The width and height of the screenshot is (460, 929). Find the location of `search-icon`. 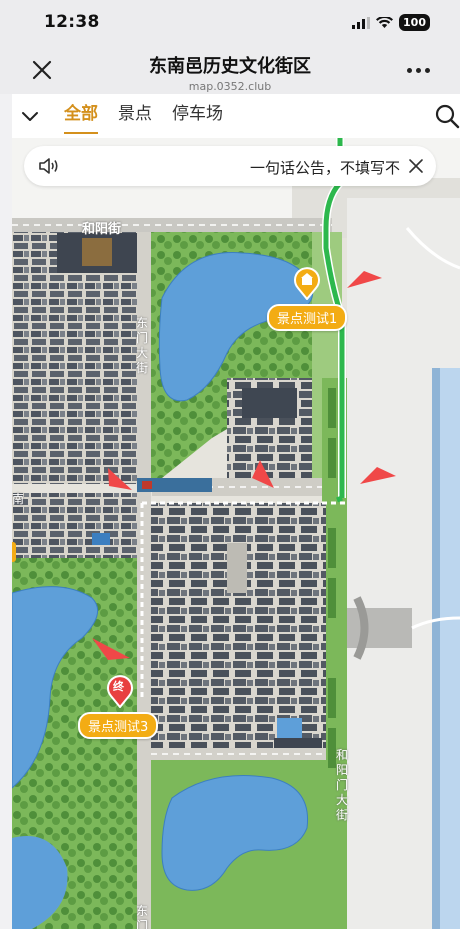

search-icon is located at coordinates (447, 116).